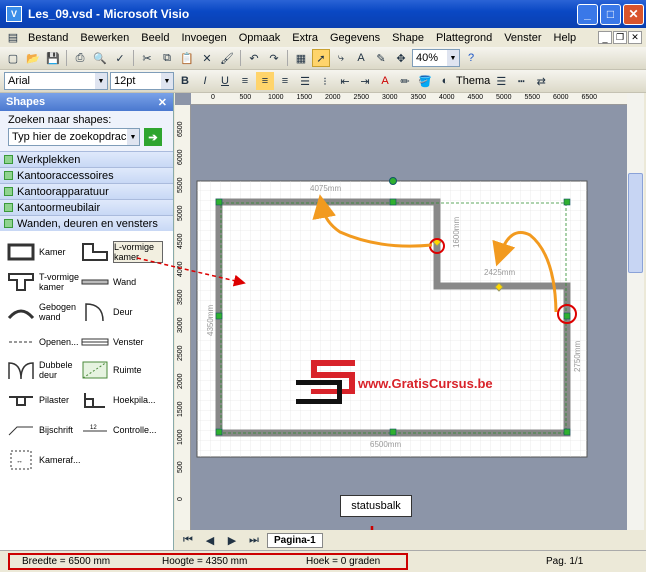  I want to click on dim-right: 2750mm, so click(577, 356).